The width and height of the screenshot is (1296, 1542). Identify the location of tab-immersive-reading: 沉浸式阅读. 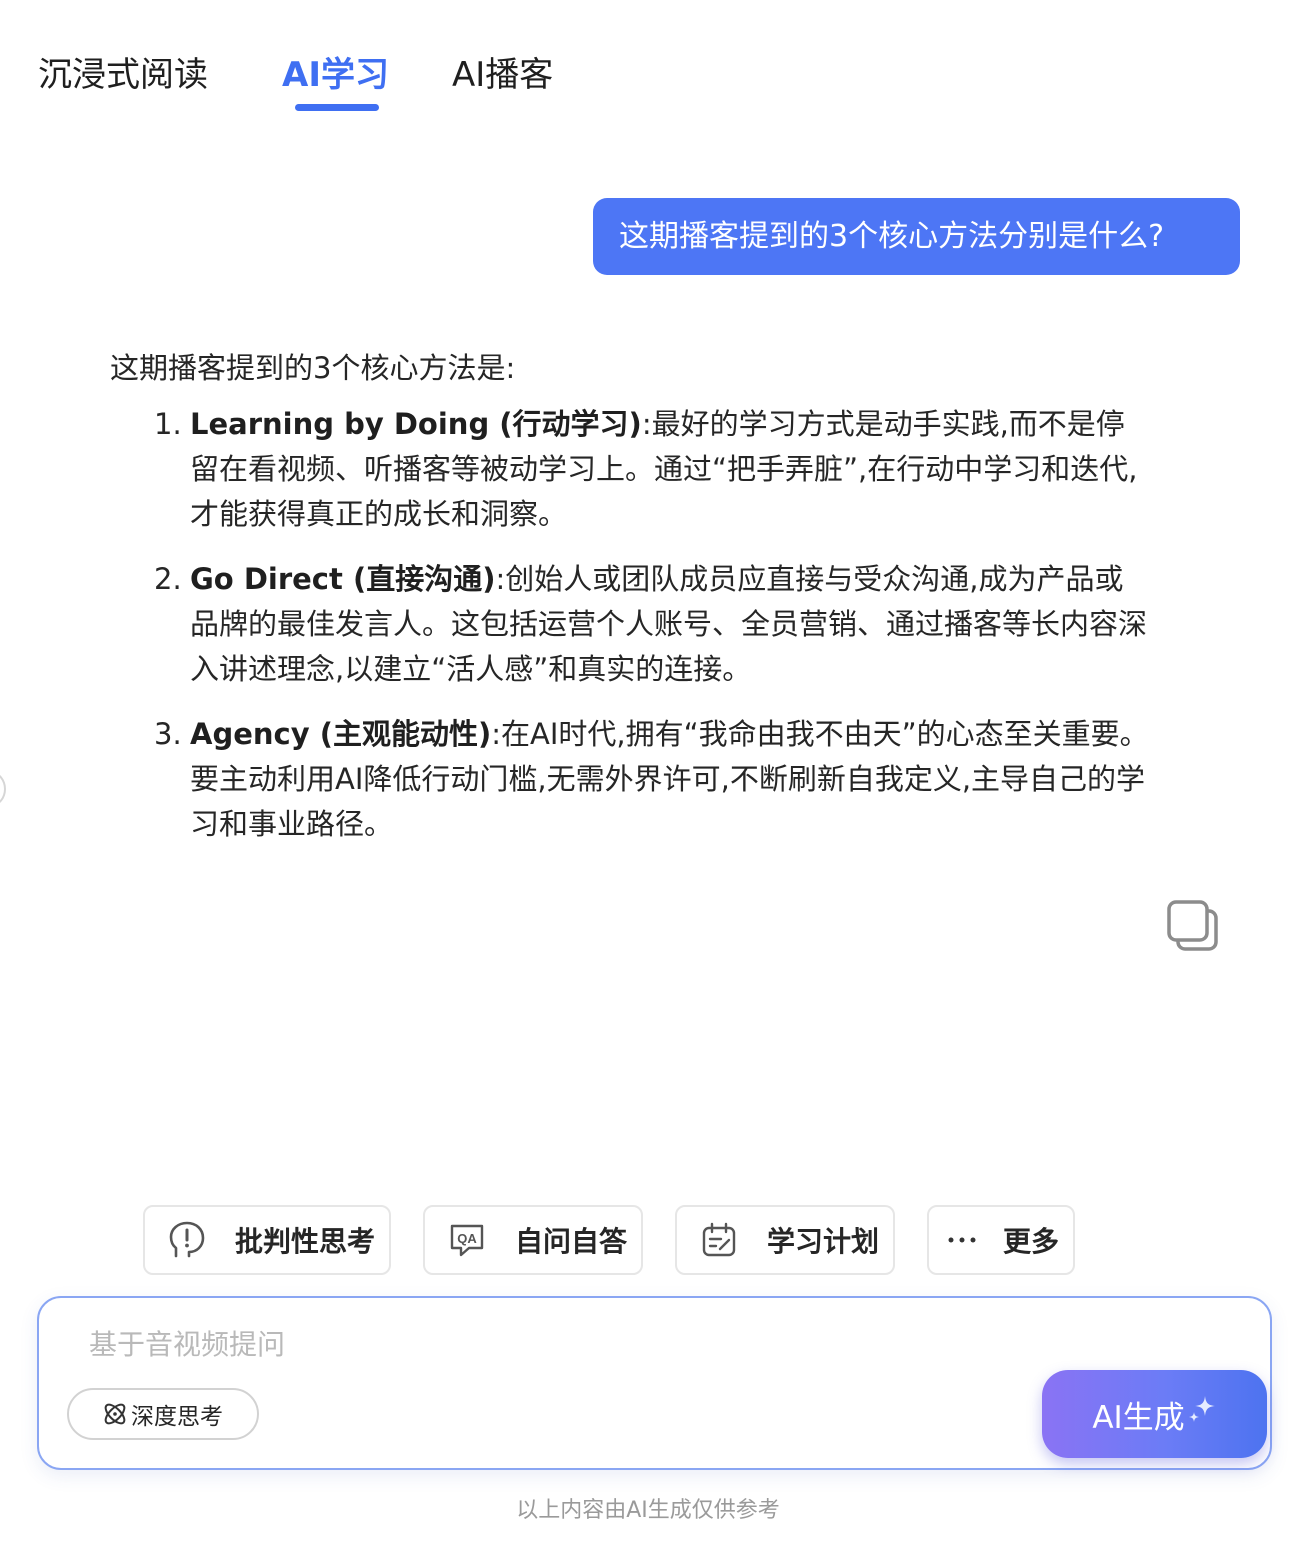
(123, 75).